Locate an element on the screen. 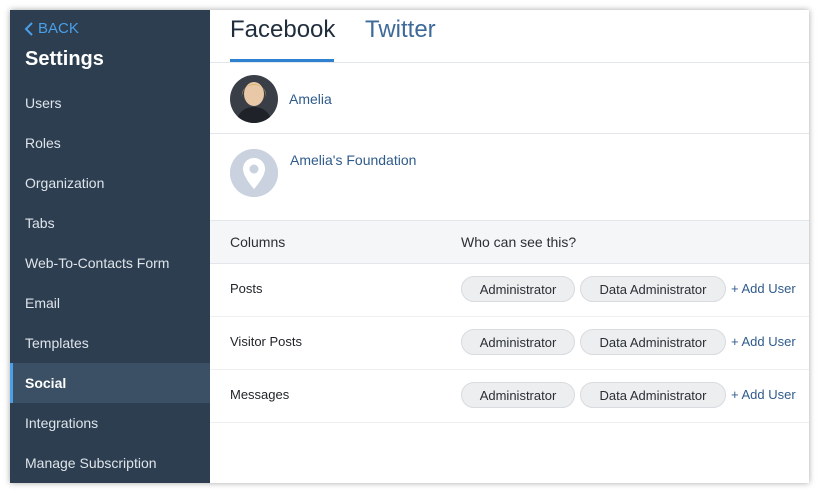  location-pin-icon is located at coordinates (254, 173).